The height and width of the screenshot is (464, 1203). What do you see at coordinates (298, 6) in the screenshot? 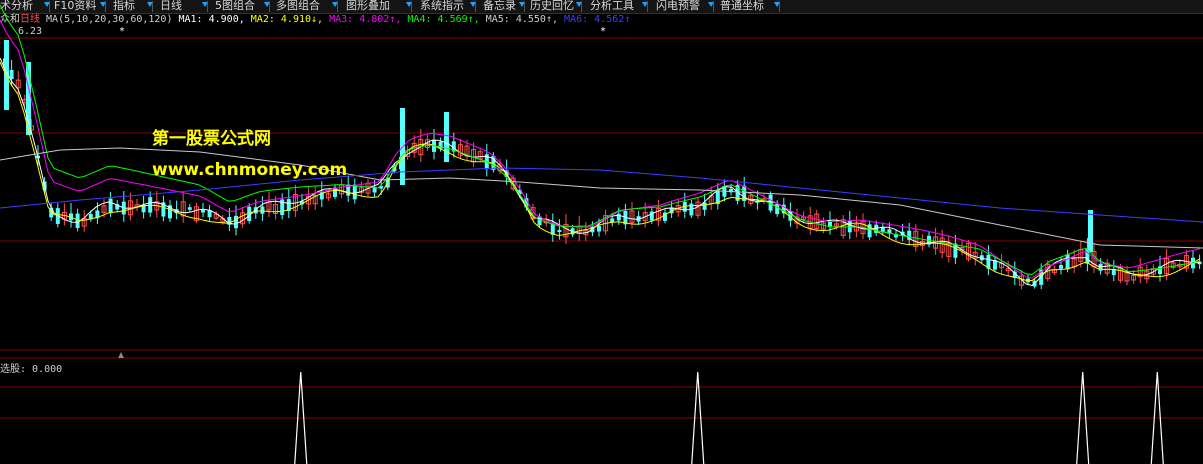
I see `toolbar-item-5: 多图组合` at bounding box center [298, 6].